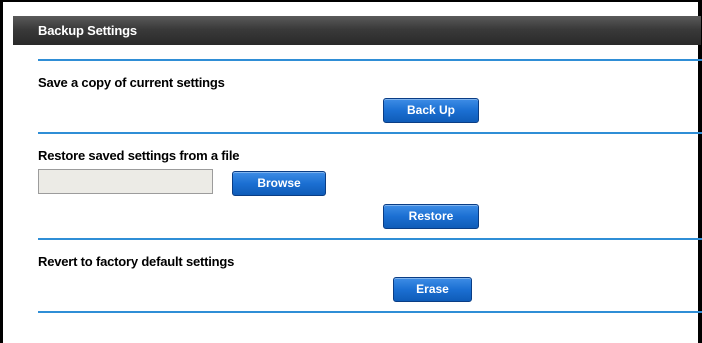  Describe the element at coordinates (431, 216) in the screenshot. I see `restore-button: Restore` at that location.